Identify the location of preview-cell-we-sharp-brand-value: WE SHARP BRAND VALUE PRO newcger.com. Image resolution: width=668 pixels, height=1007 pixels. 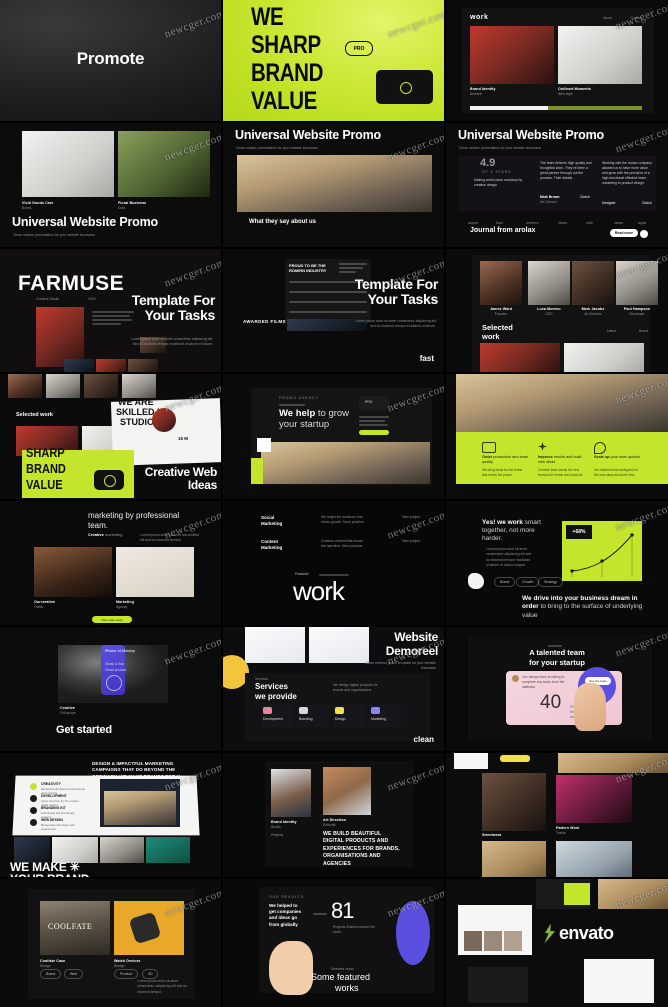
(334, 61).